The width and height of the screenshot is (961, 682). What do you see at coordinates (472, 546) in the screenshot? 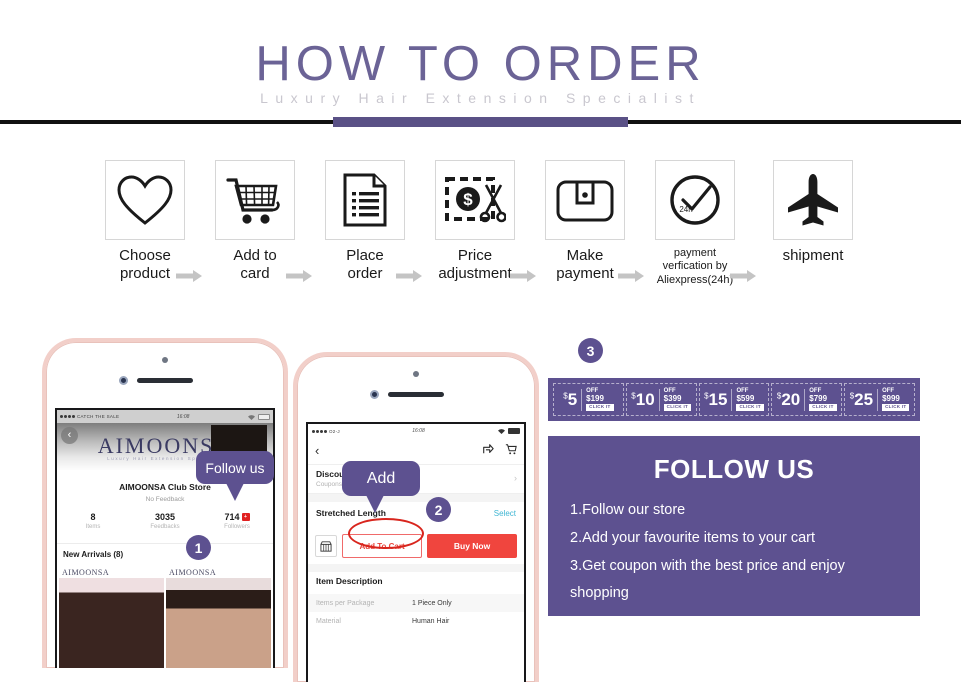
I see `buy-now-button: Buy Now` at bounding box center [472, 546].